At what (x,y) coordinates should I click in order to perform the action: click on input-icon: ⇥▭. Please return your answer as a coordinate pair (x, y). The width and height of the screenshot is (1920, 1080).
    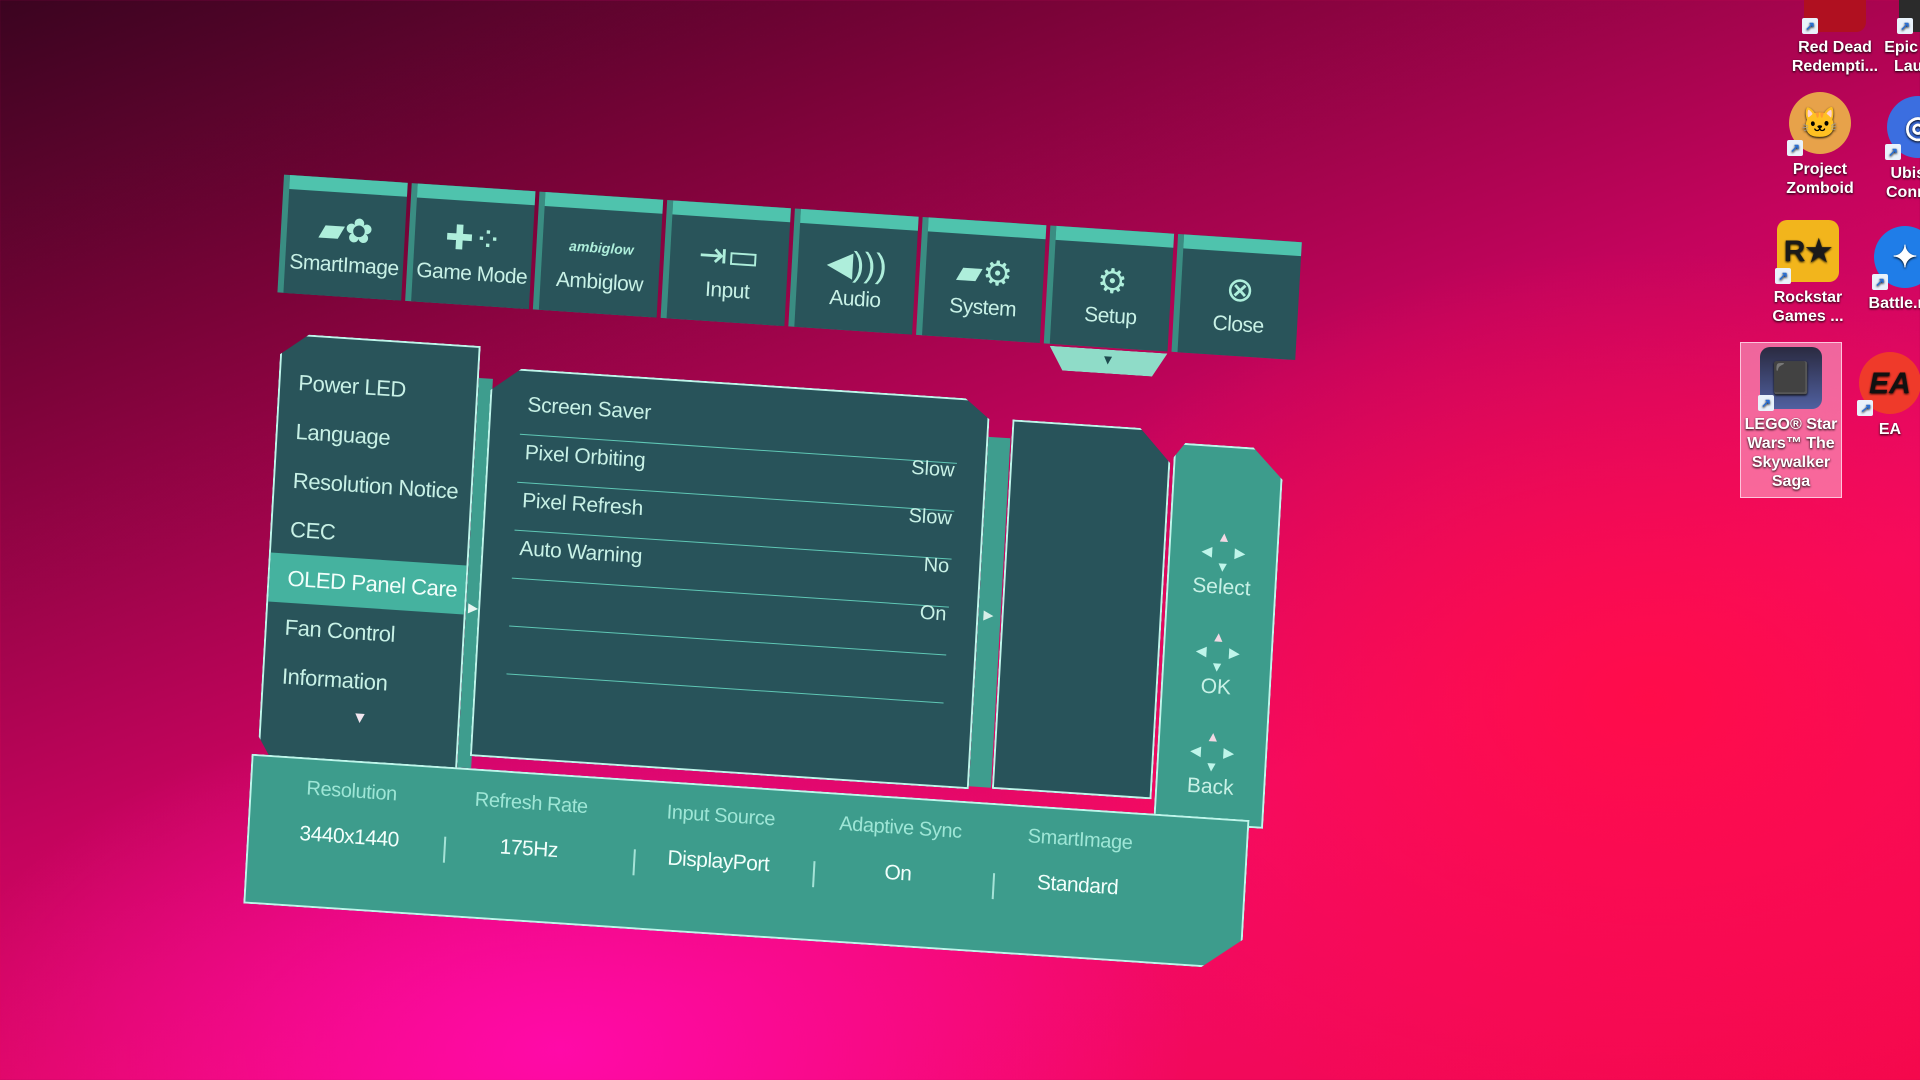
    Looking at the image, I should click on (729, 256).